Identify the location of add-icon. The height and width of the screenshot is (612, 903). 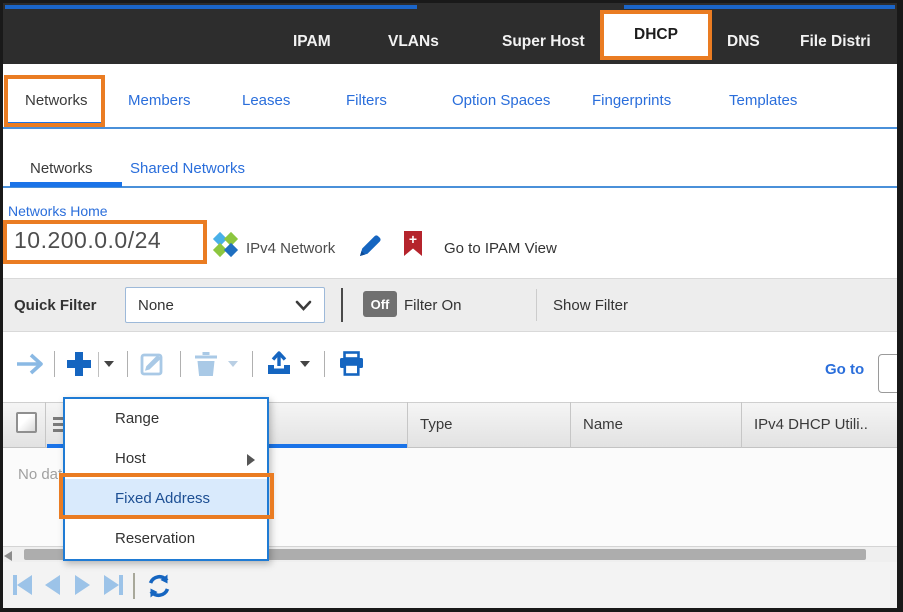
(79, 364).